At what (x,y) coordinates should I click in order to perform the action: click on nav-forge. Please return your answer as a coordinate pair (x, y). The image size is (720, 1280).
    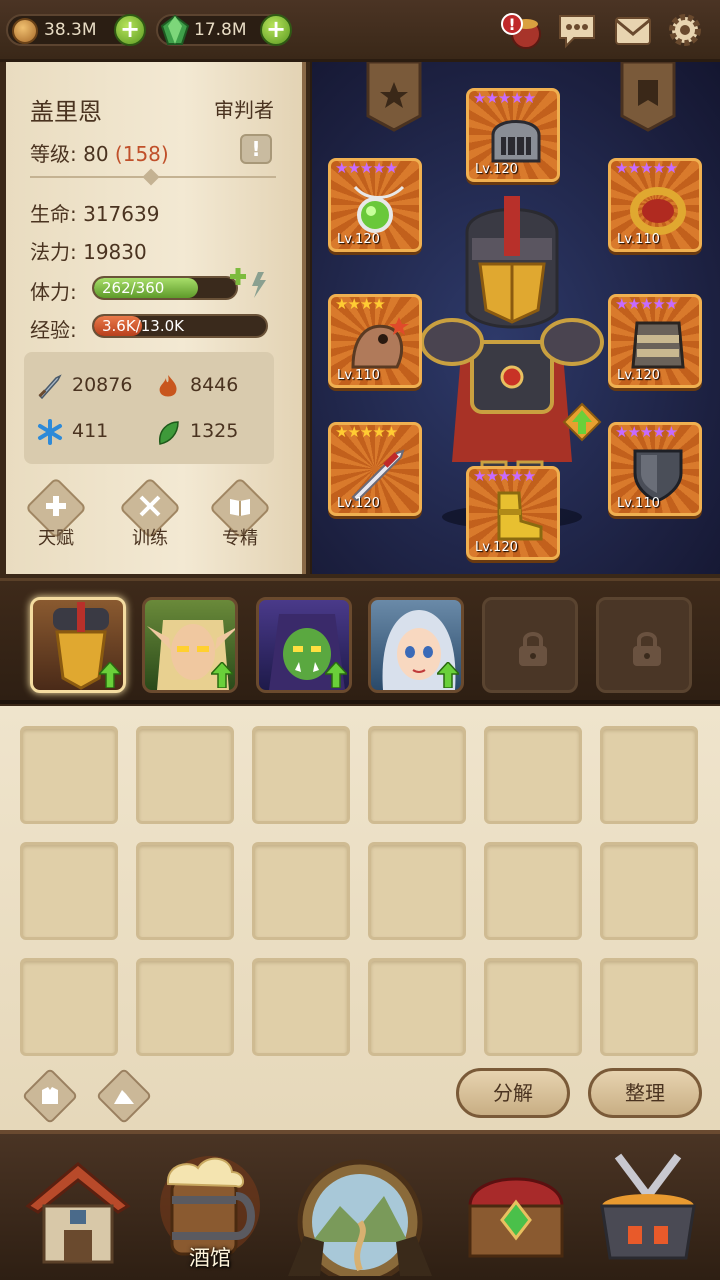
    Looking at the image, I should click on (648, 1211).